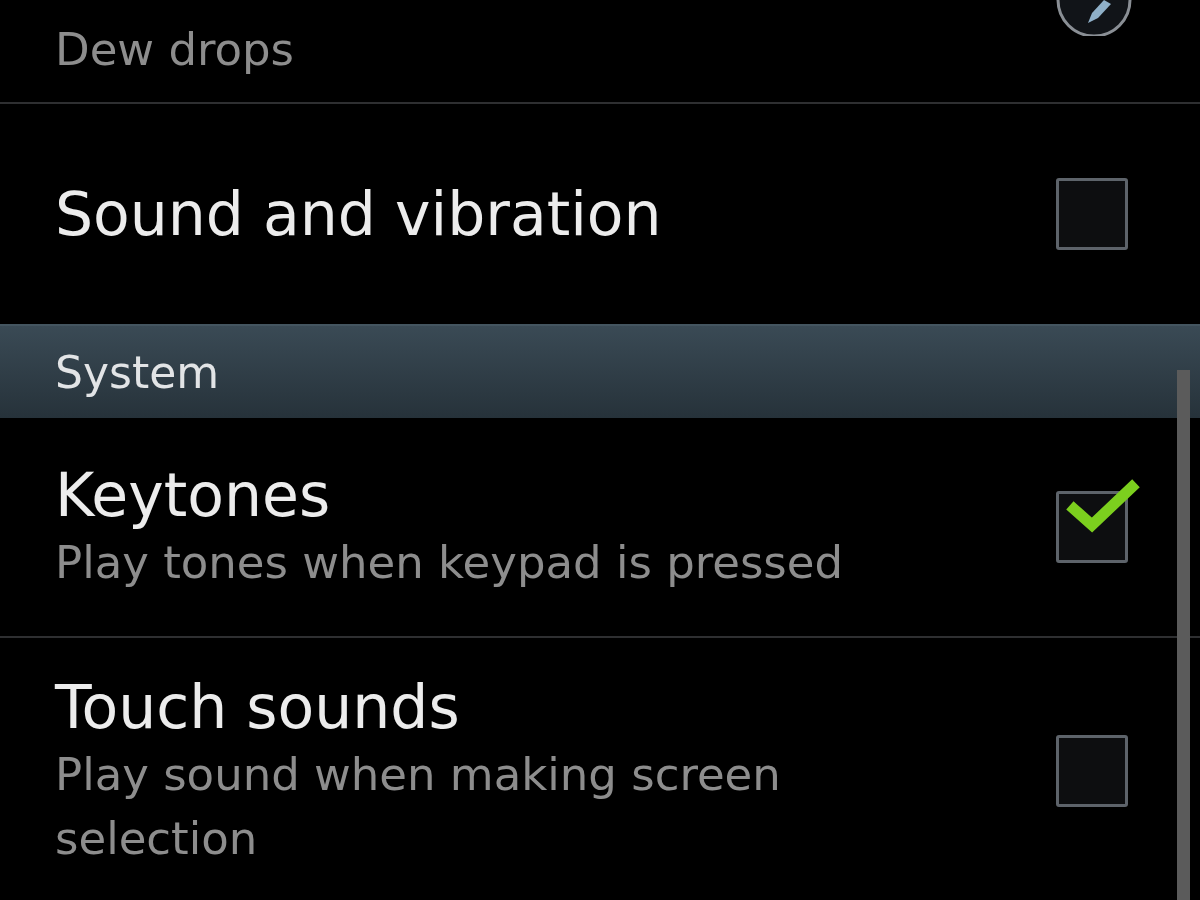 The height and width of the screenshot is (900, 1200). What do you see at coordinates (1183, 635) in the screenshot?
I see `scrollbar` at bounding box center [1183, 635].